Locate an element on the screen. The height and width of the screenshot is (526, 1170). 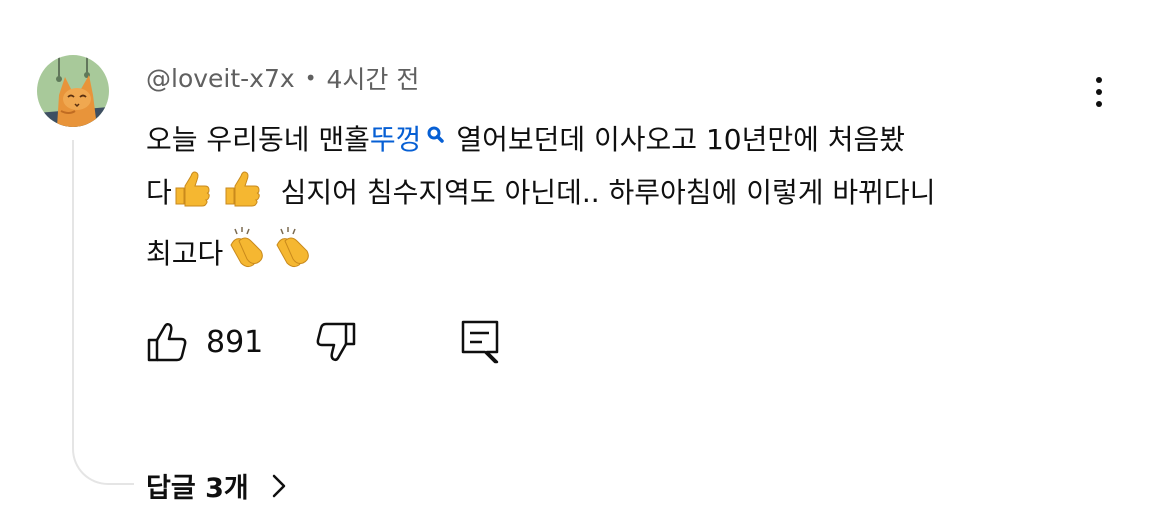
more-options-button is located at coordinates (1099, 92).